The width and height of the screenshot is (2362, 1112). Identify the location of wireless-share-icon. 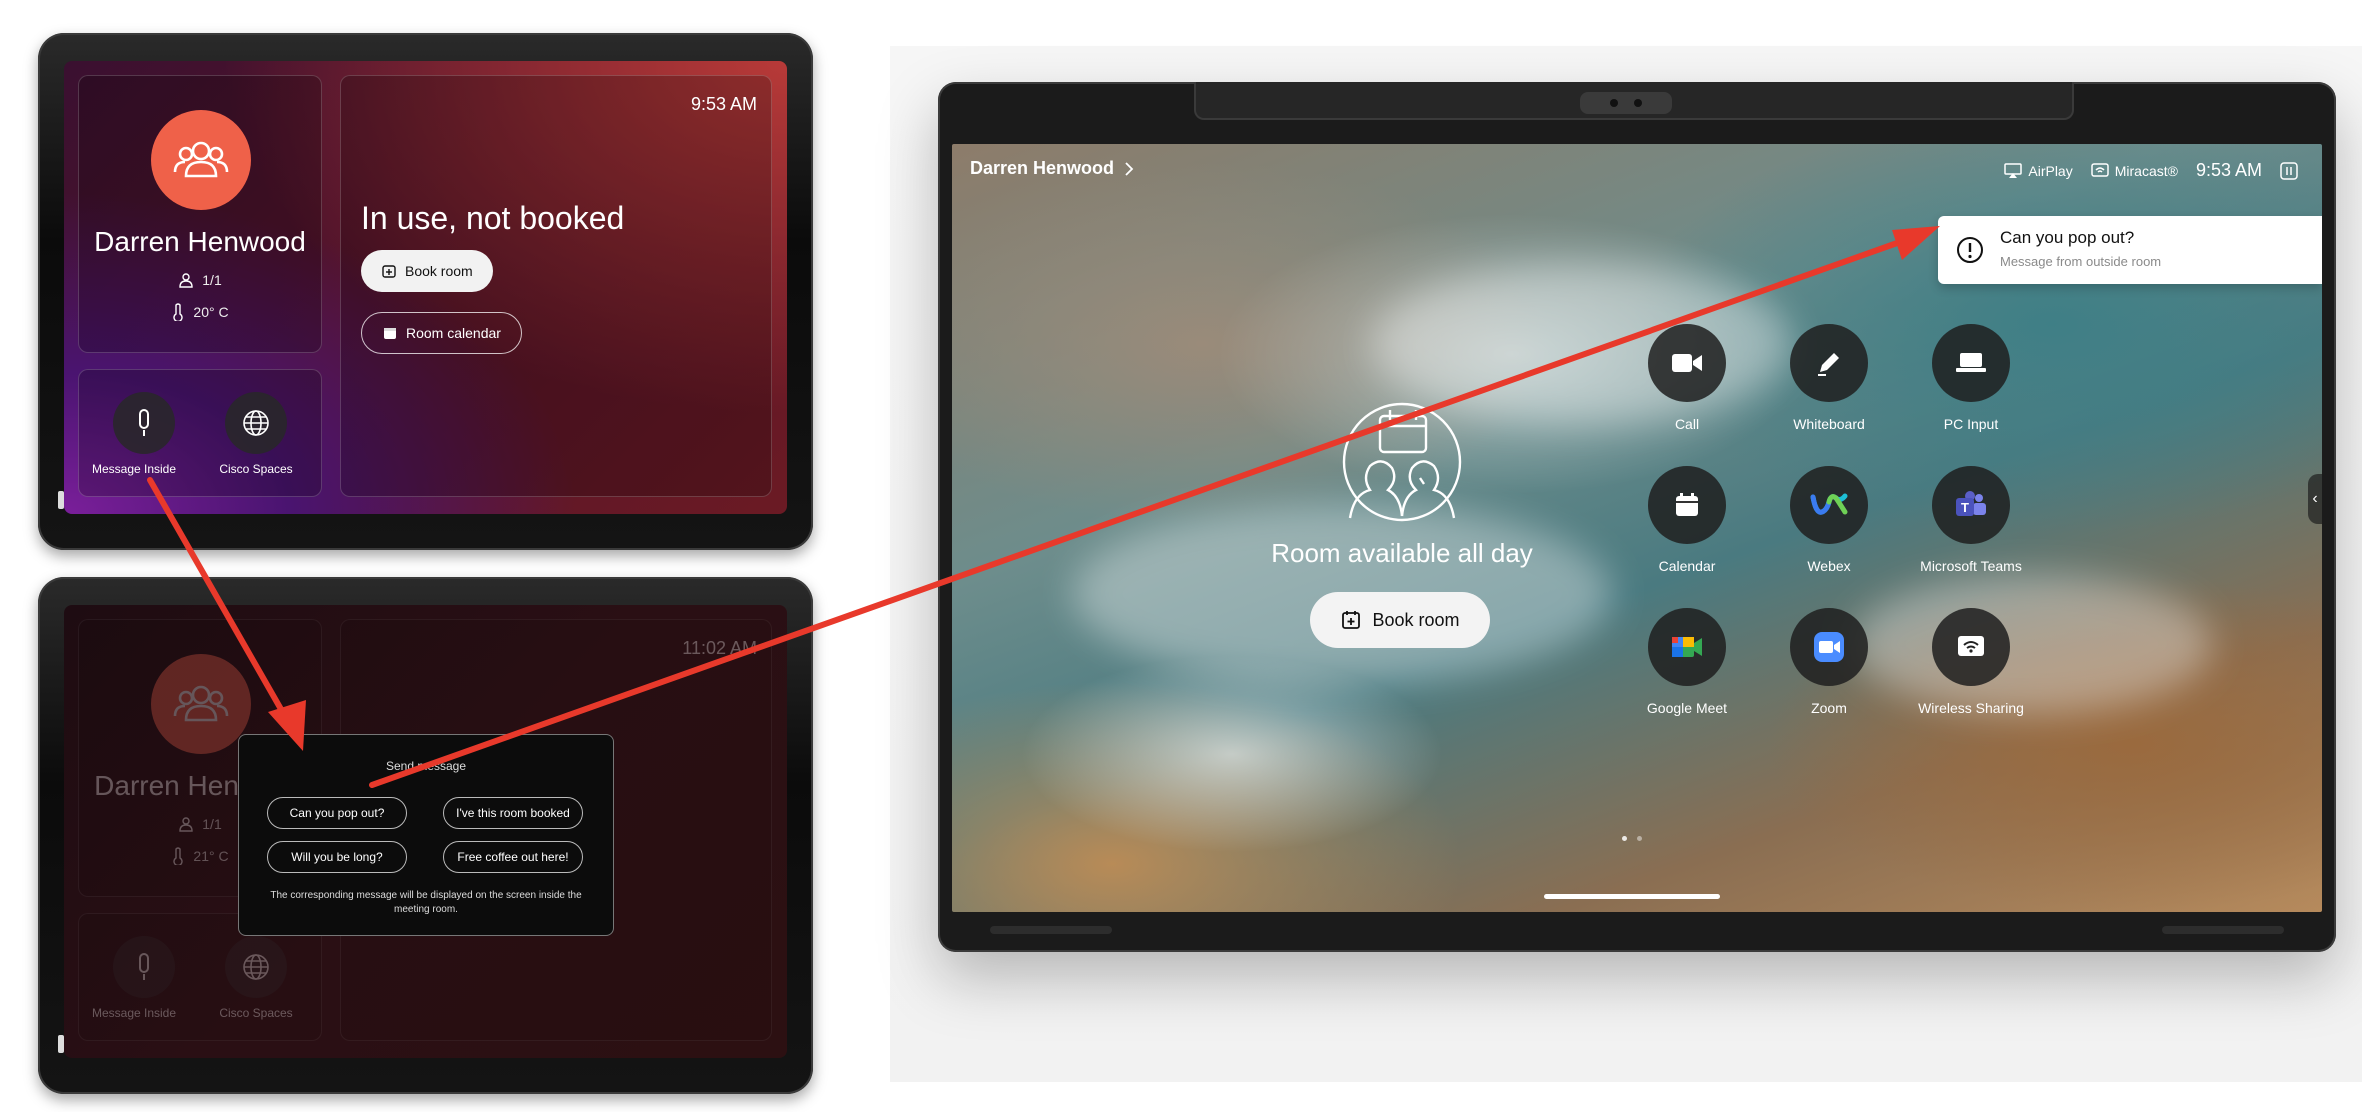
(1971, 646).